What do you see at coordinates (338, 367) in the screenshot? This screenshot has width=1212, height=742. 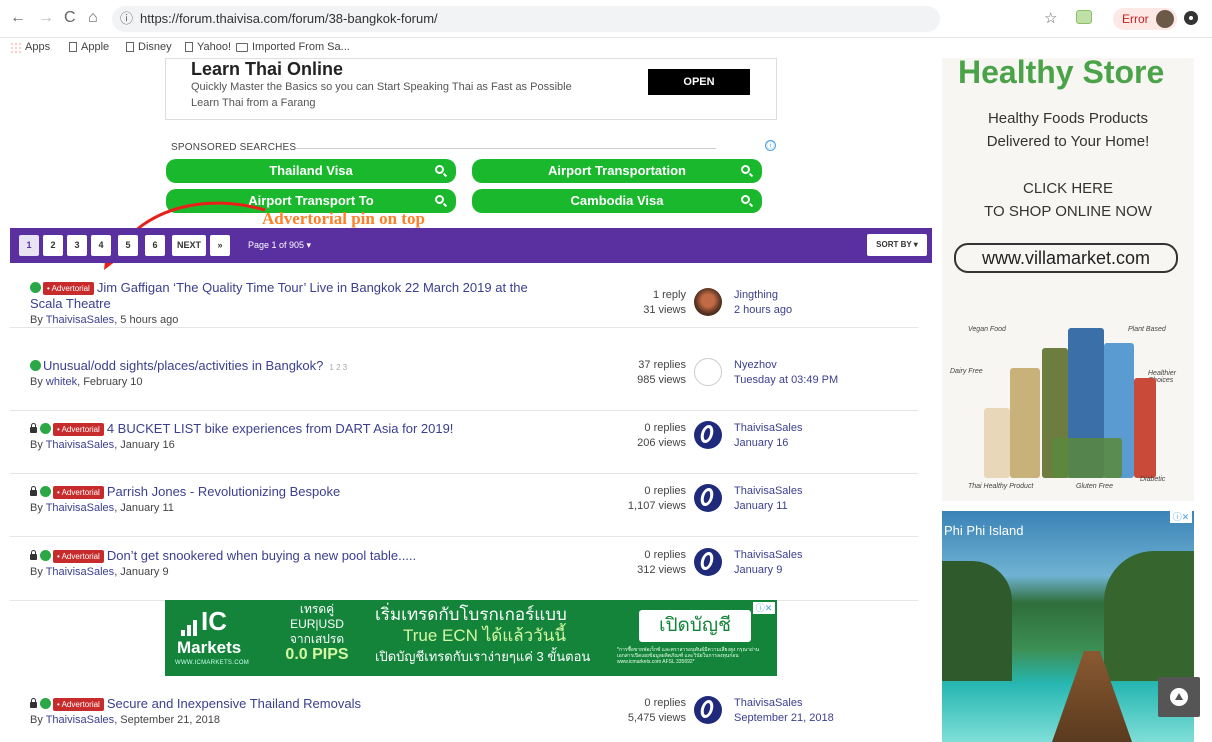 I see `topic-page-links: 1 2 3` at bounding box center [338, 367].